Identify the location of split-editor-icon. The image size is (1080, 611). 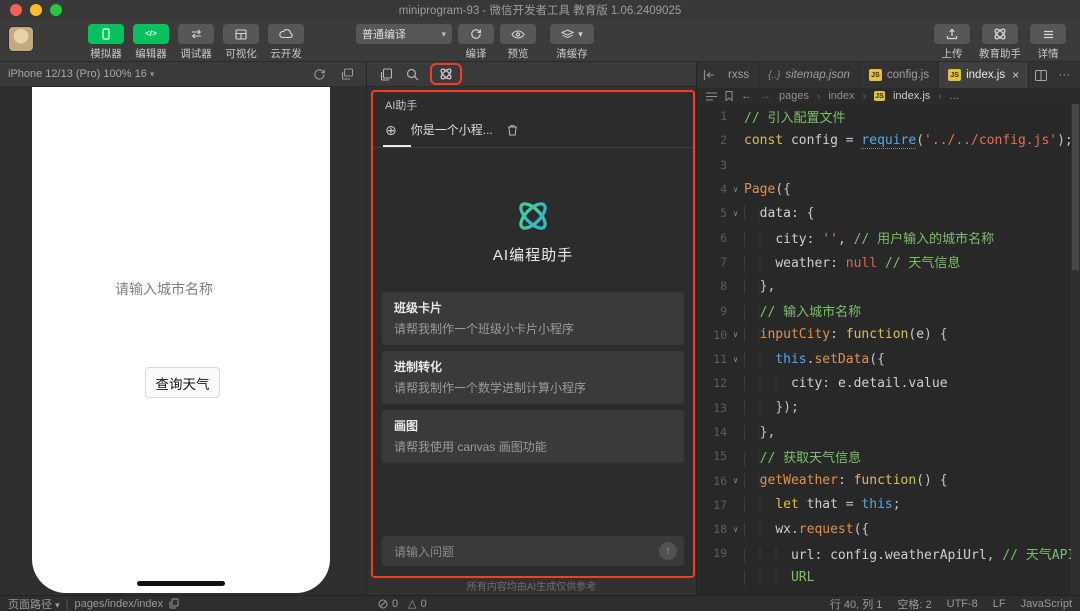
(1040, 75).